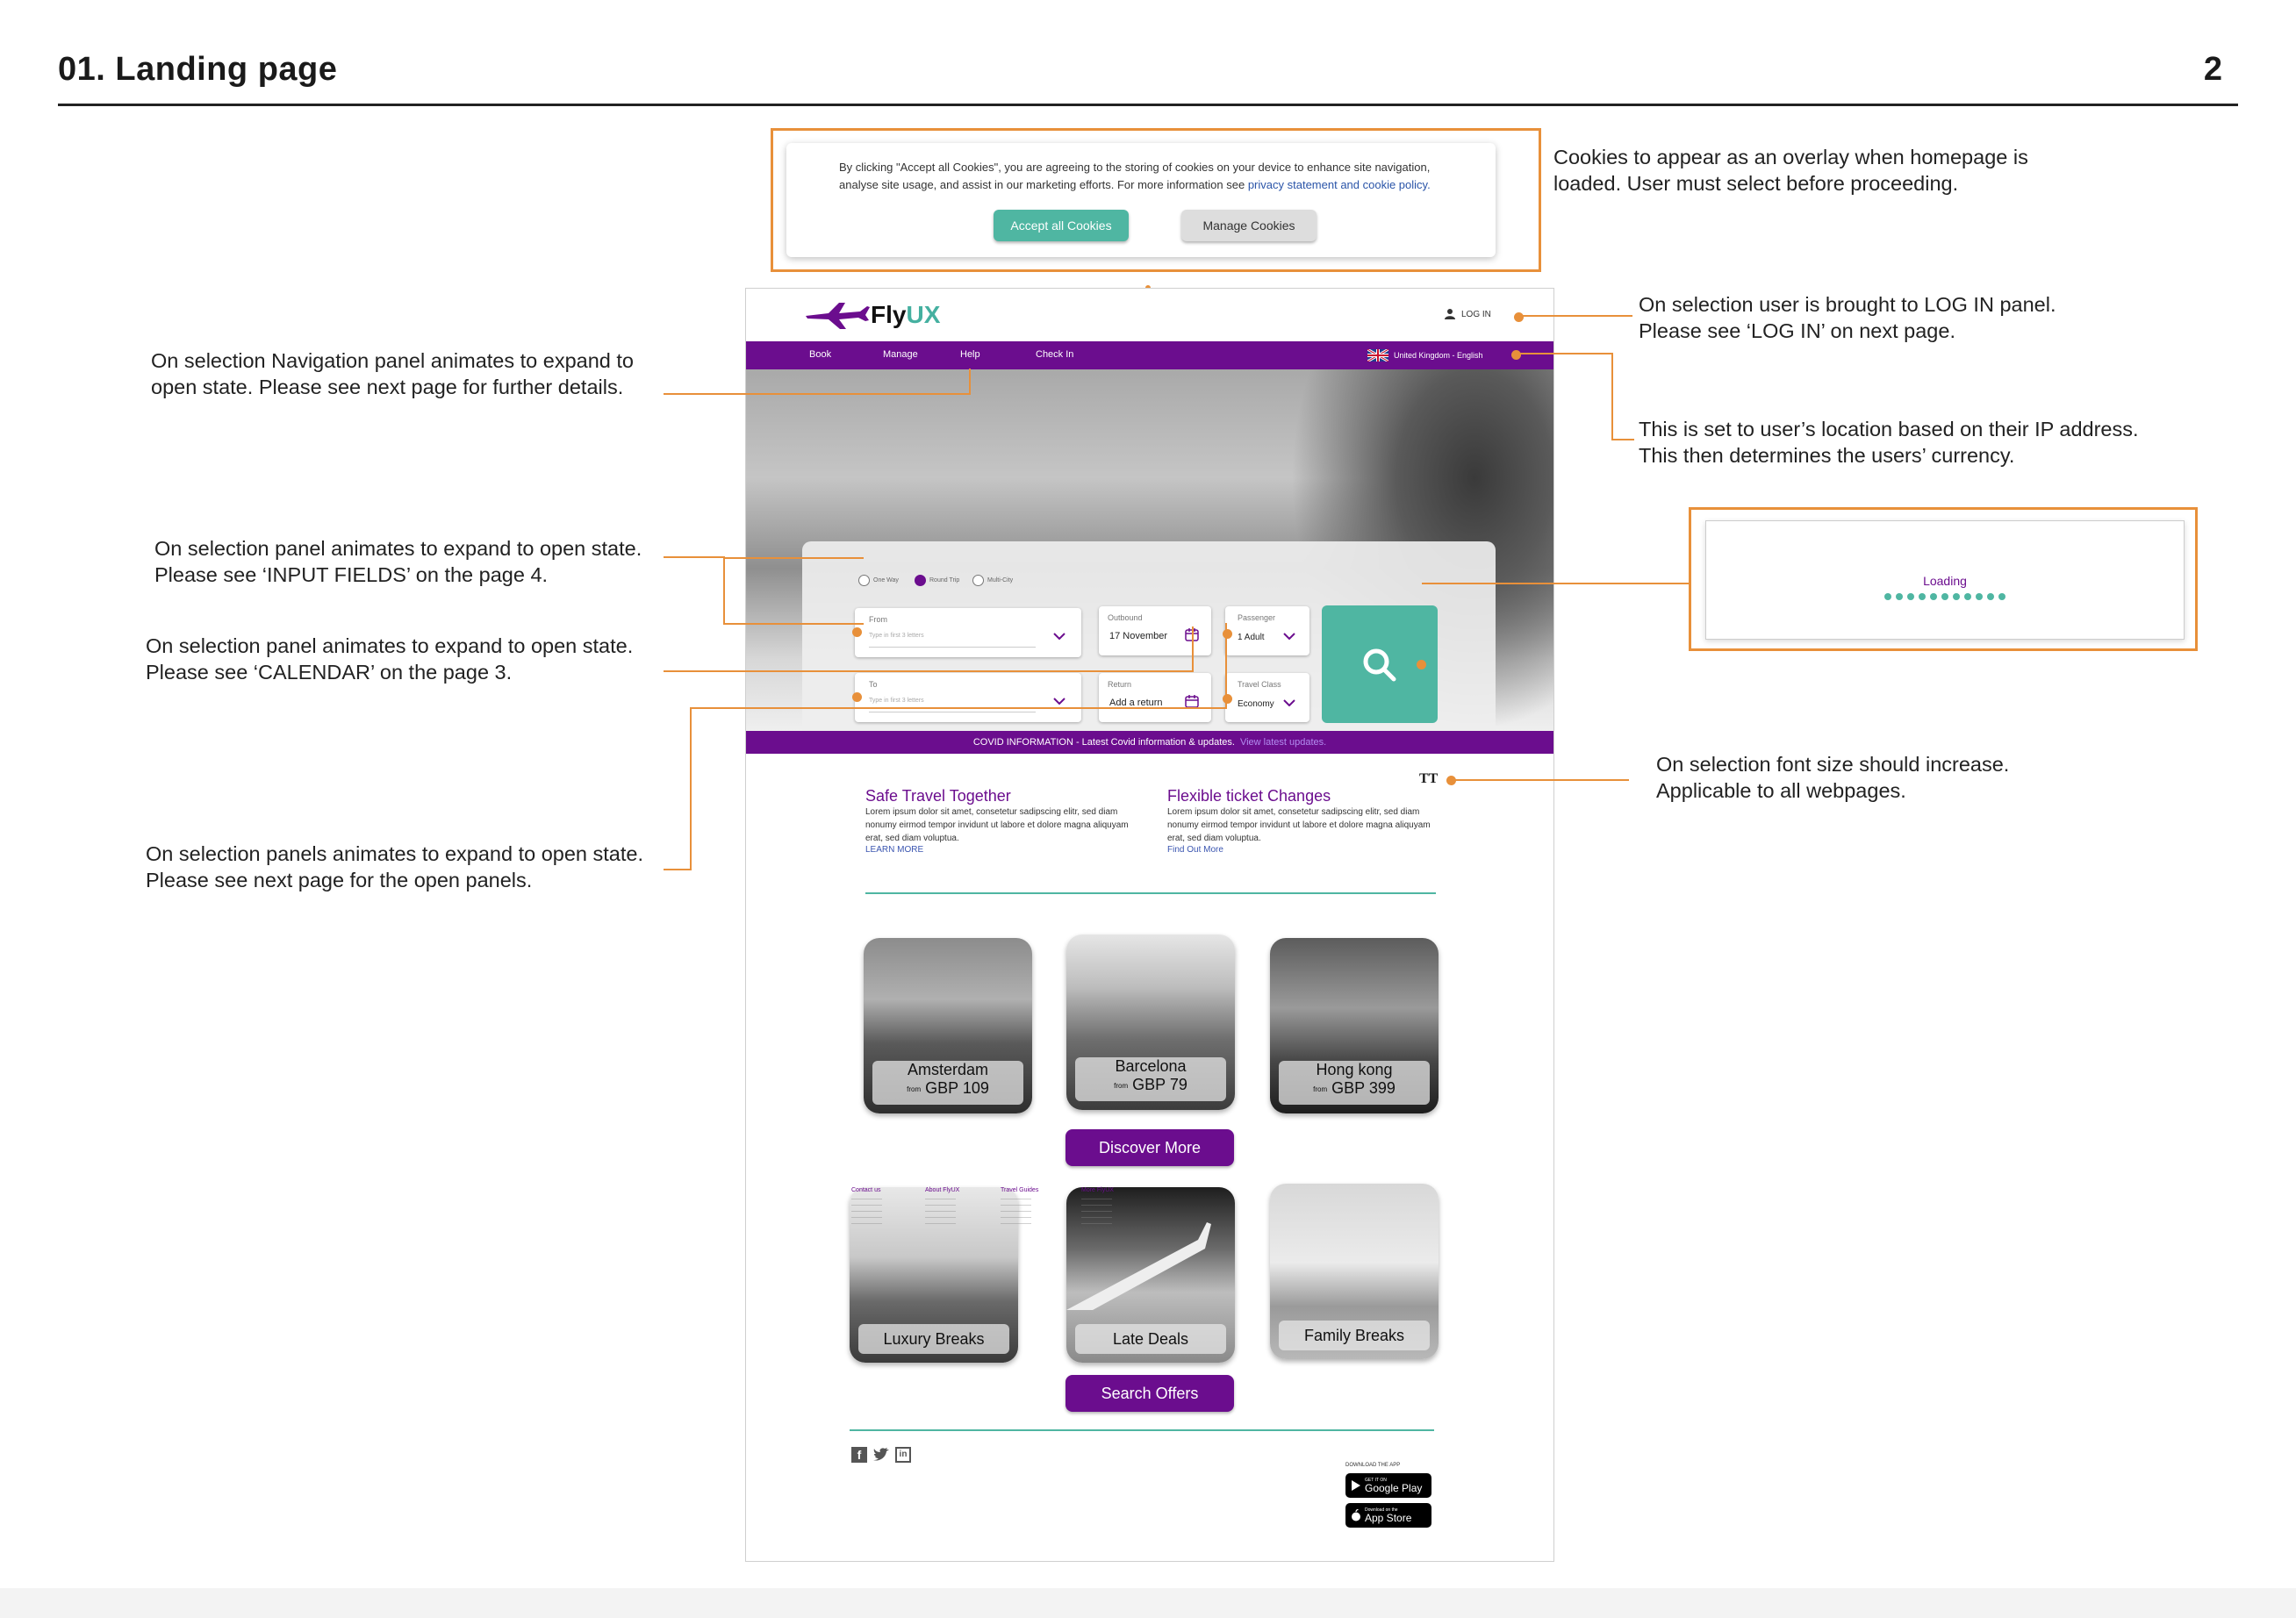 The width and height of the screenshot is (2296, 1618). I want to click on input-connector-h, so click(694, 557).